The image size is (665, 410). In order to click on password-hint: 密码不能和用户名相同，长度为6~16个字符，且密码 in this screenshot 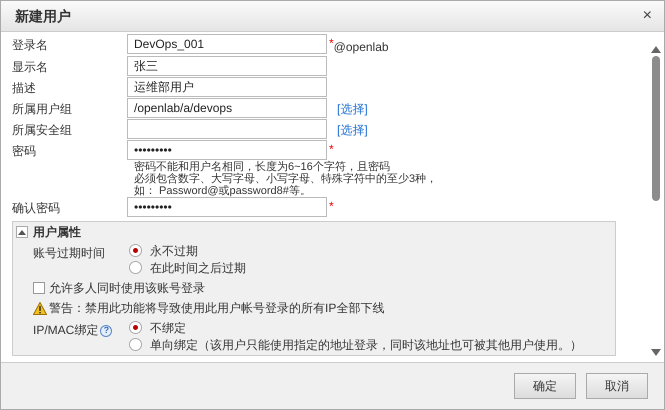, I will do `click(262, 167)`.